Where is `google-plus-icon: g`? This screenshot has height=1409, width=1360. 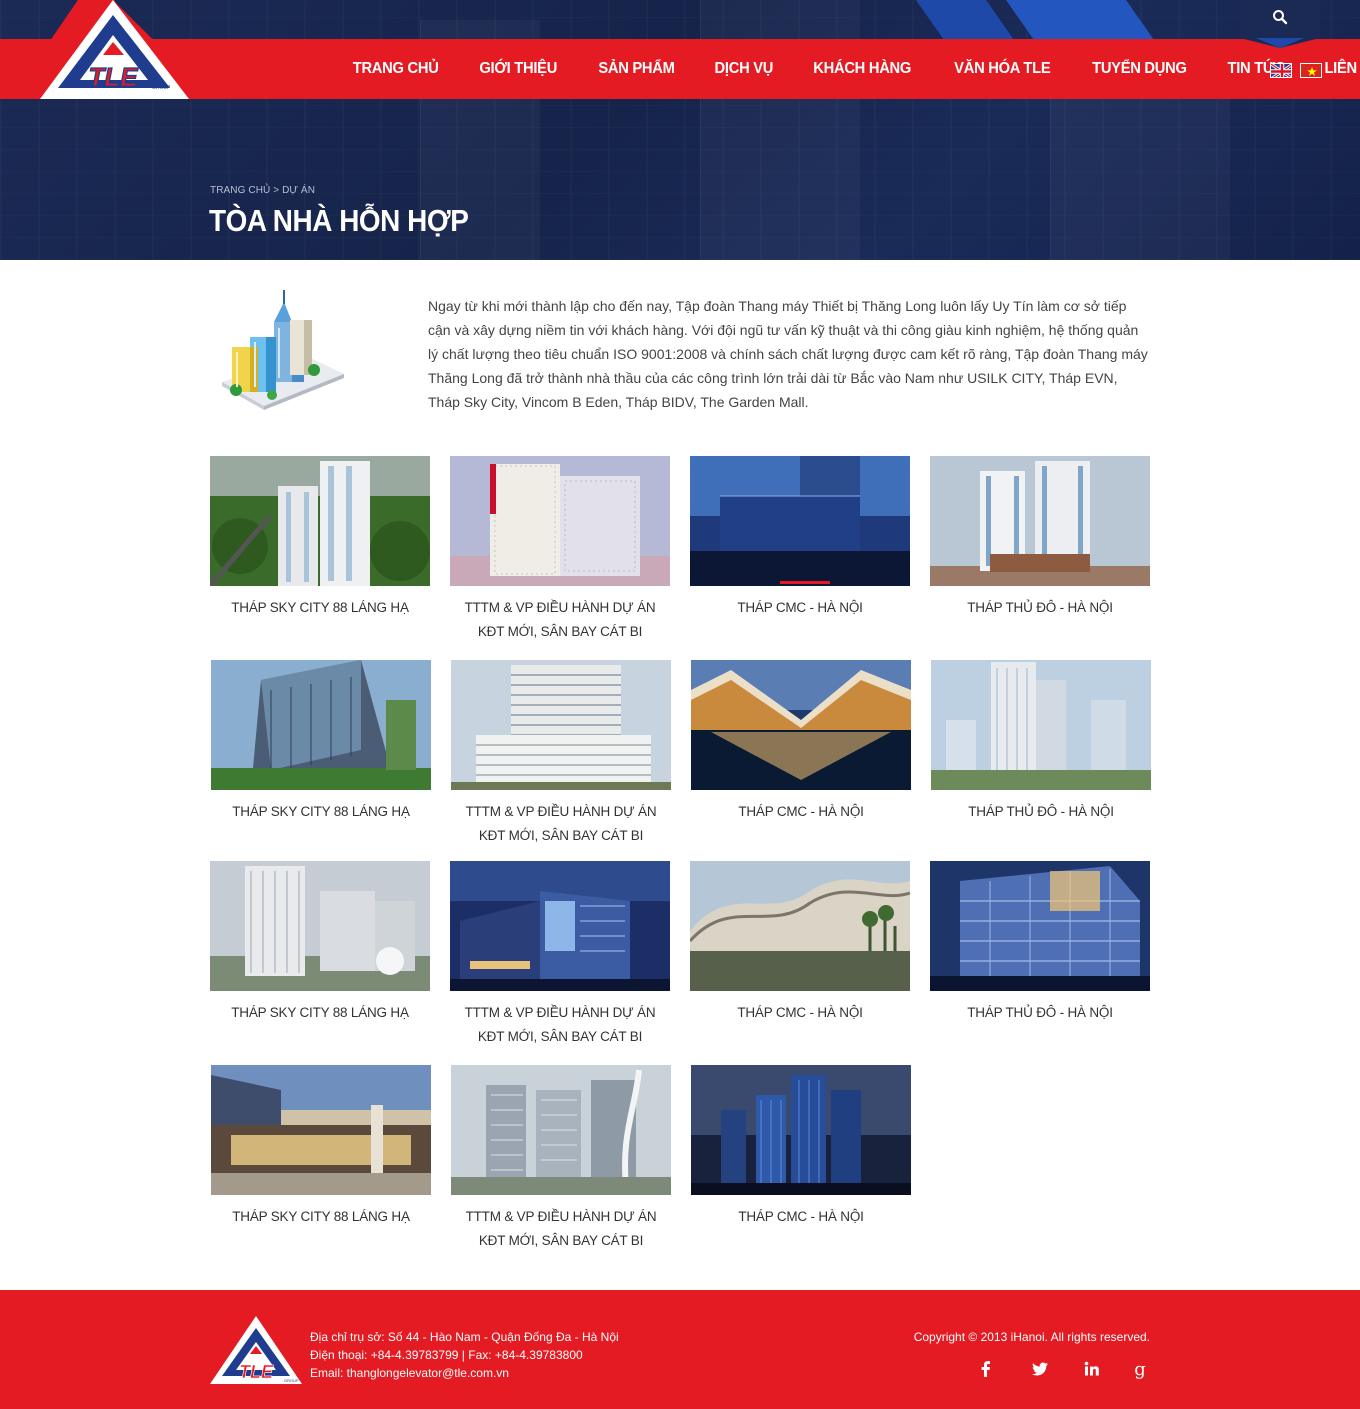 google-plus-icon: g is located at coordinates (1140, 1369).